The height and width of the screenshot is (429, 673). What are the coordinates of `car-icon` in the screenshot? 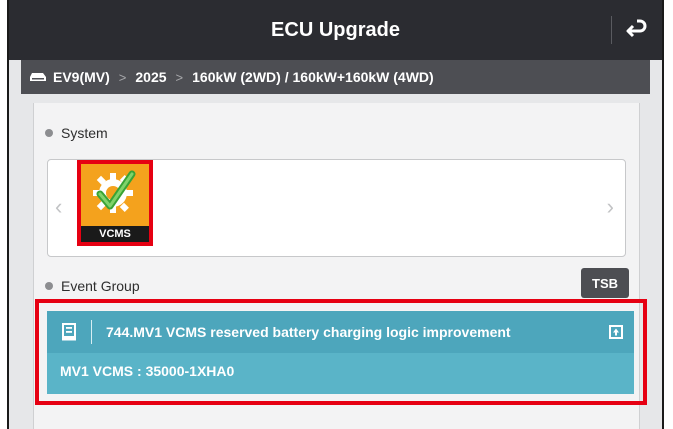 It's located at (38, 77).